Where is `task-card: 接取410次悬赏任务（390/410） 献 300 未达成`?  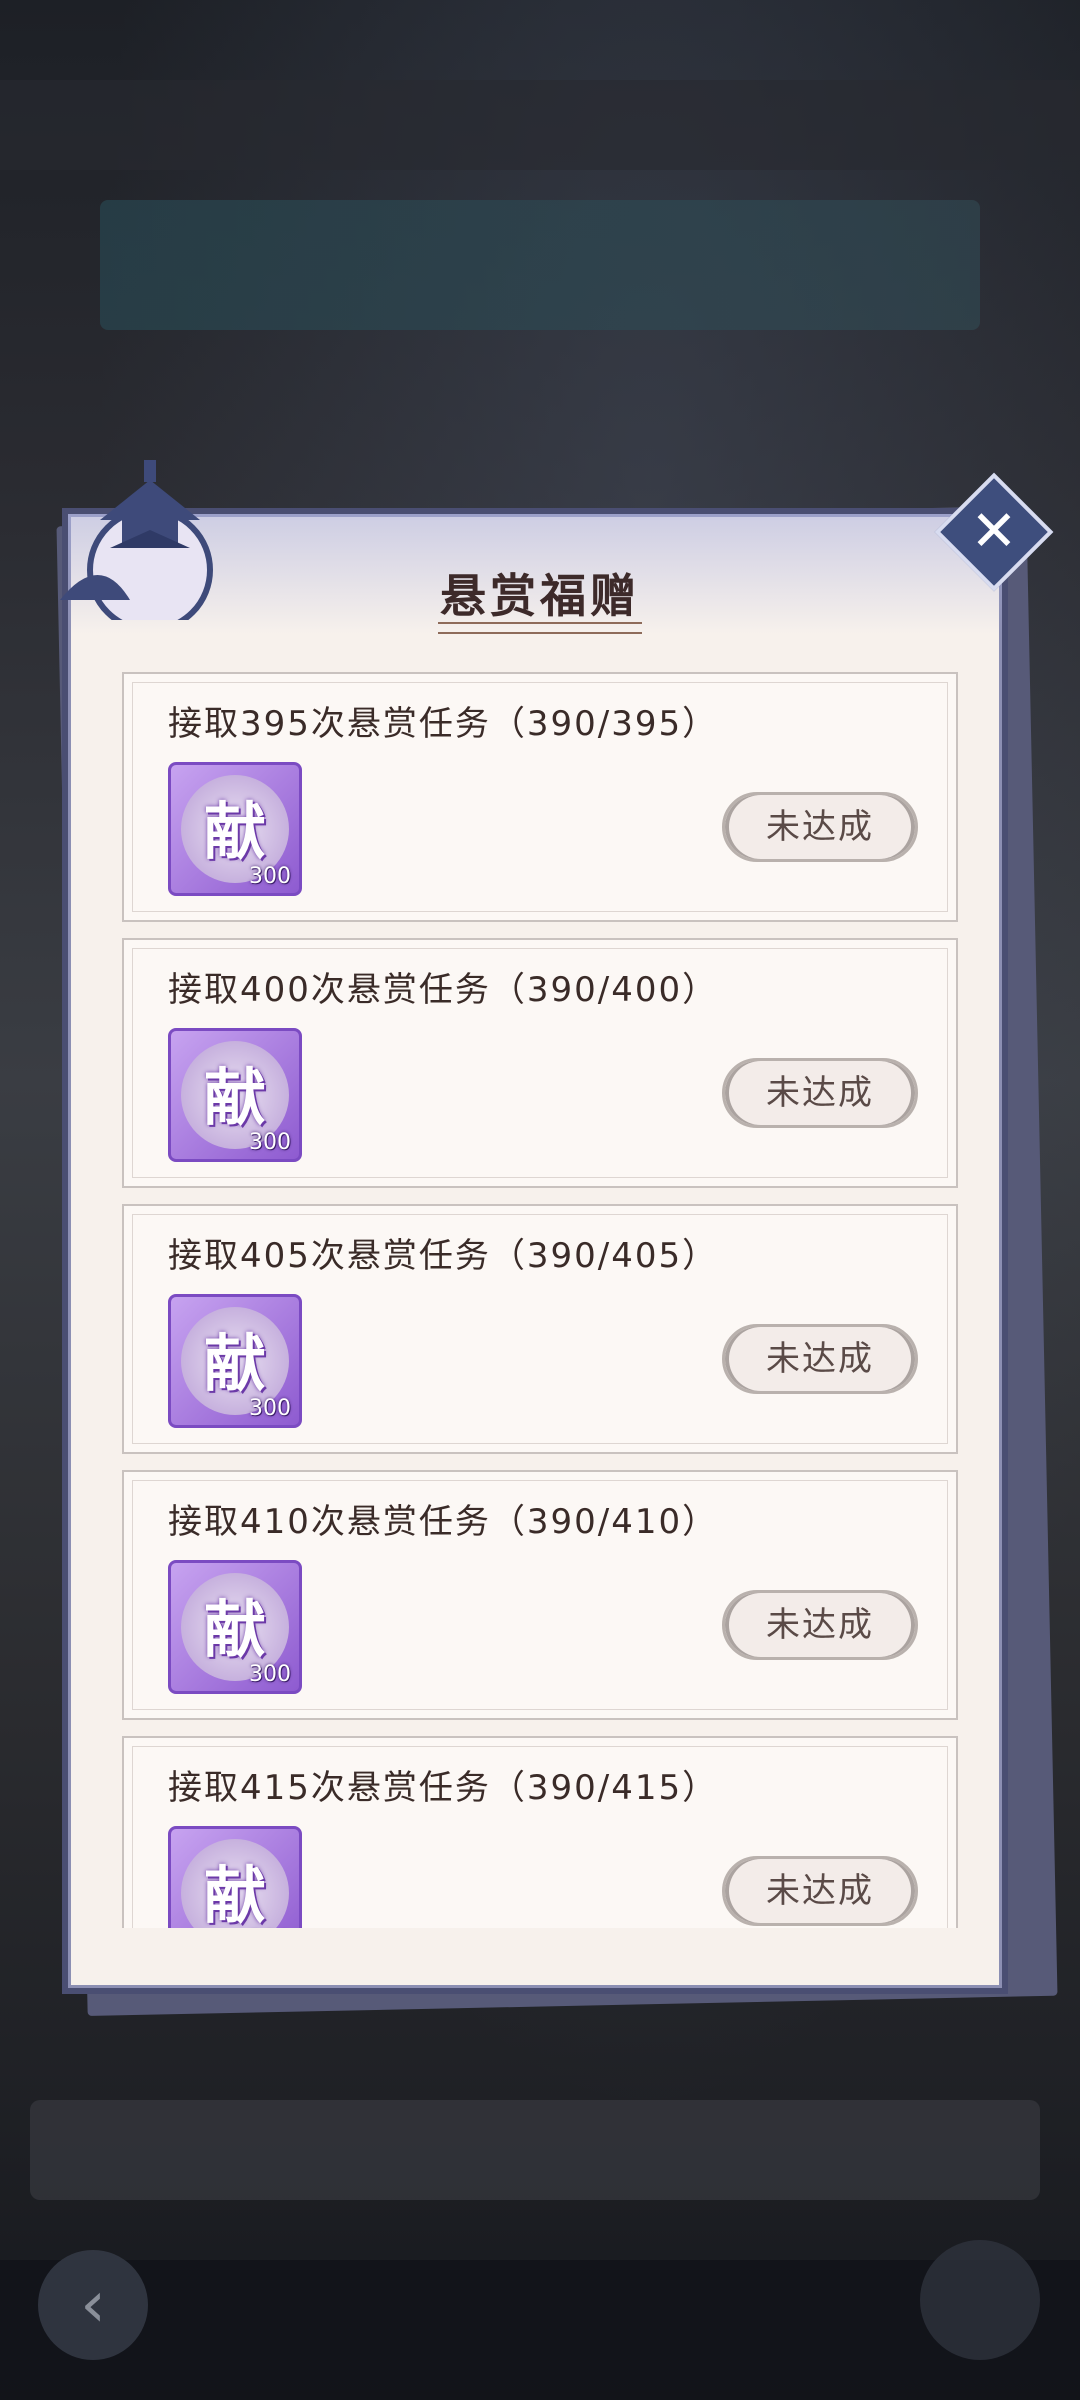
task-card: 接取410次悬赏任务（390/410） 献 300 未达成 is located at coordinates (540, 1595).